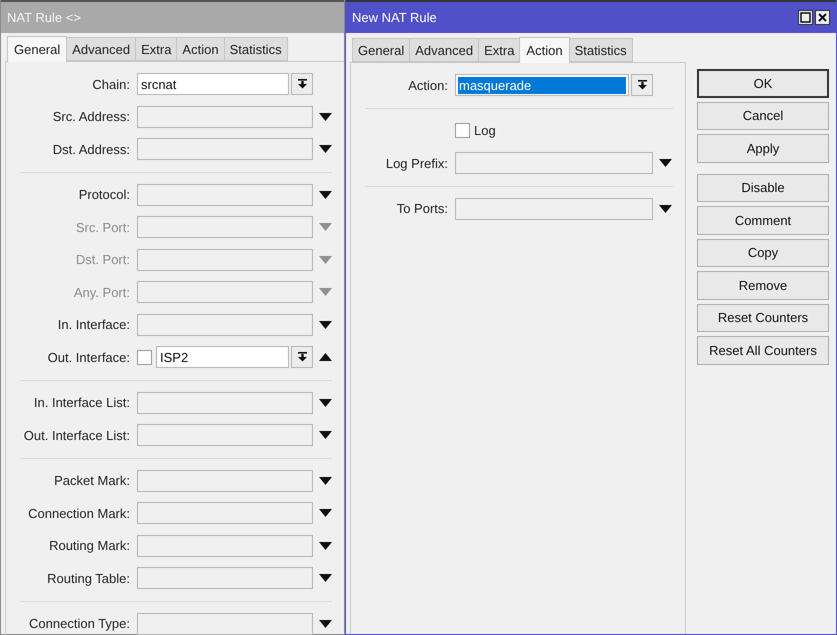  Describe the element at coordinates (542, 85) in the screenshot. I see `input-field: masquerade` at that location.